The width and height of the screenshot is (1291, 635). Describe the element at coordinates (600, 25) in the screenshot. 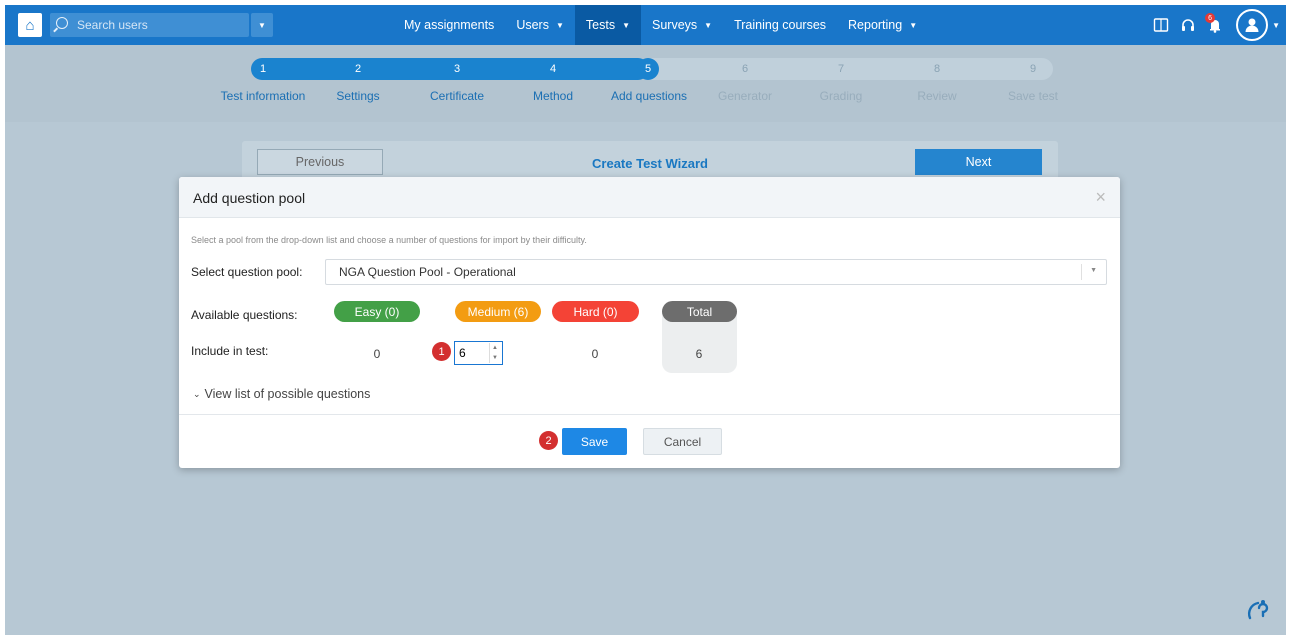

I see `nav-label: Tests` at that location.